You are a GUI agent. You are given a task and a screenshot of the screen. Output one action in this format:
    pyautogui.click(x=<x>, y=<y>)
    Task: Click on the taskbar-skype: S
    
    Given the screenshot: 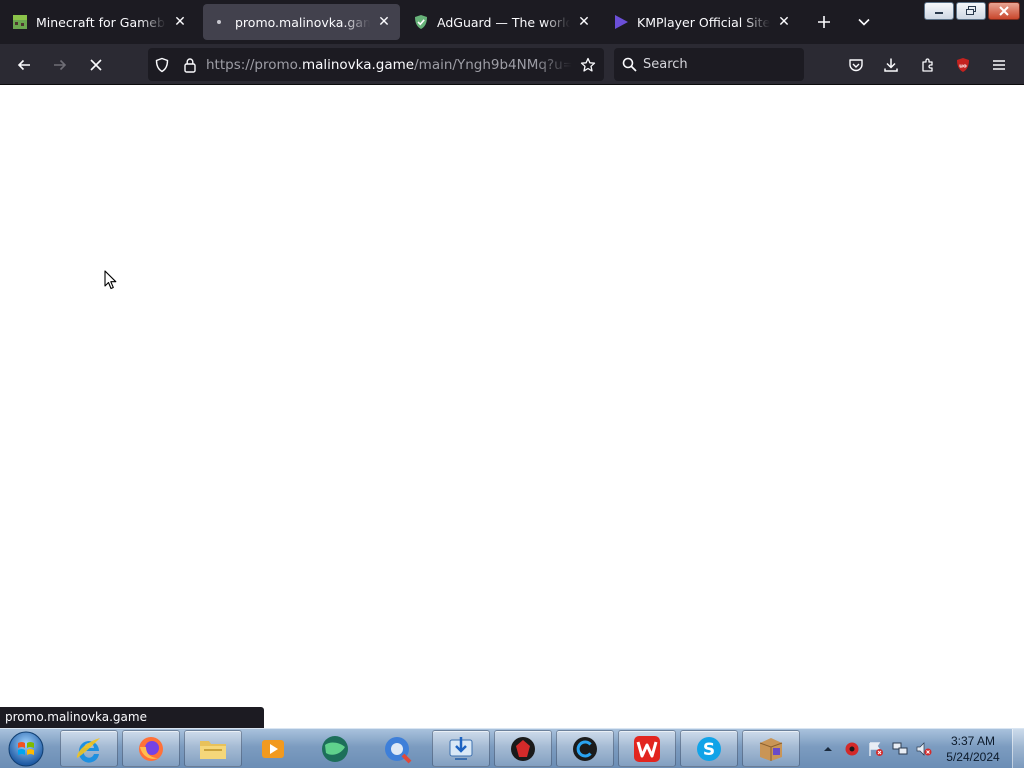 What is the action you would take?
    pyautogui.click(x=709, y=748)
    